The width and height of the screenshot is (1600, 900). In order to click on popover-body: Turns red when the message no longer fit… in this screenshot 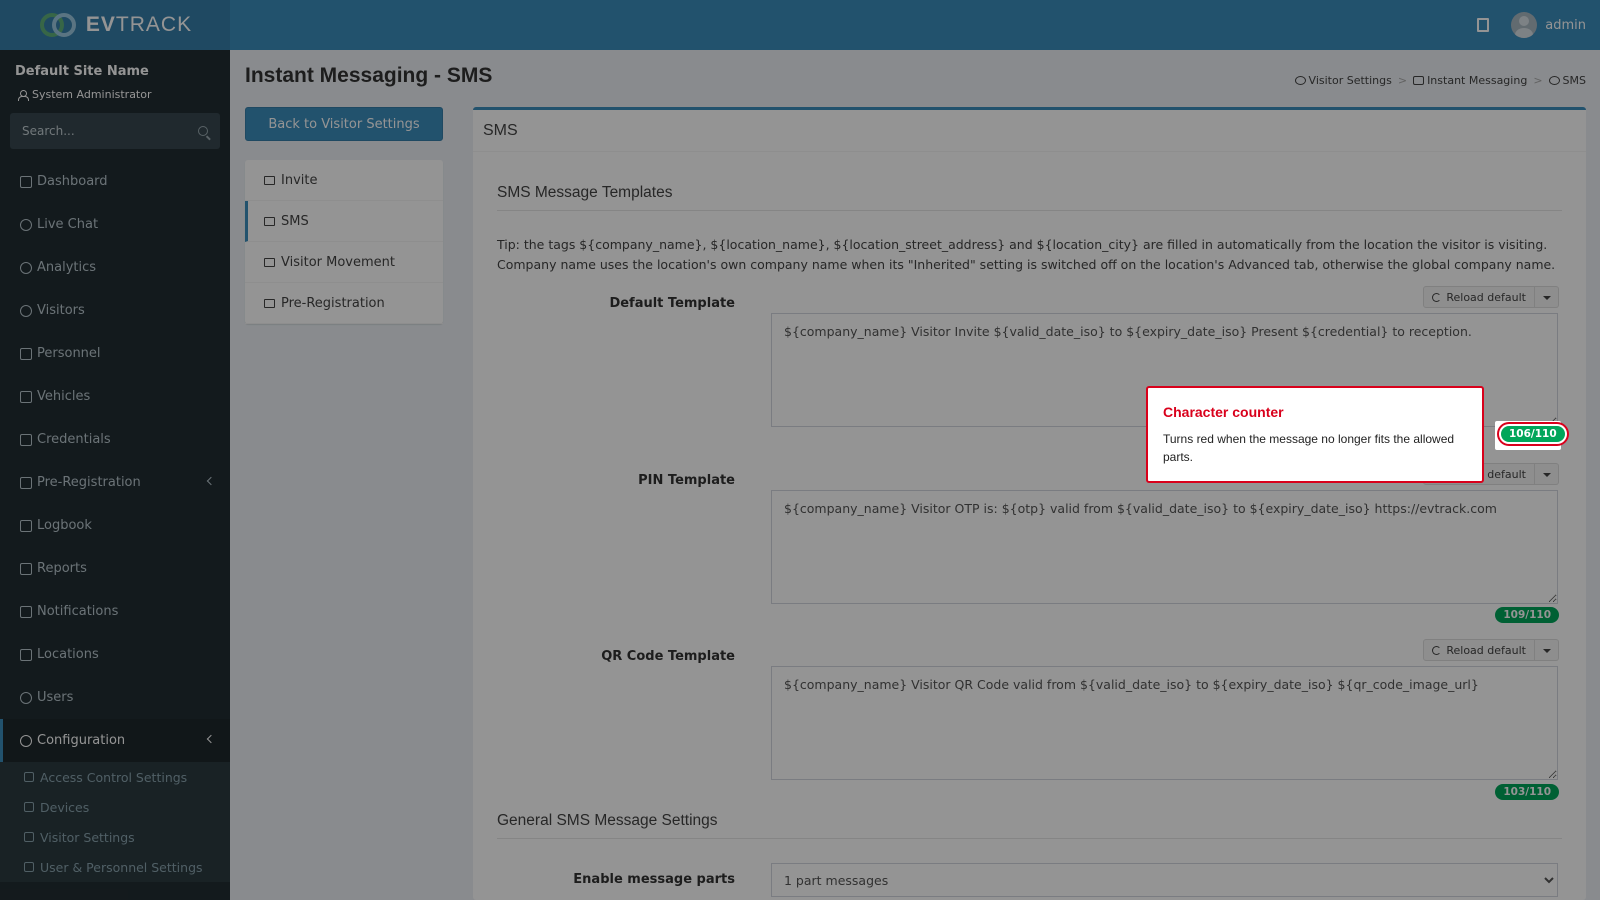, I will do `click(1309, 448)`.